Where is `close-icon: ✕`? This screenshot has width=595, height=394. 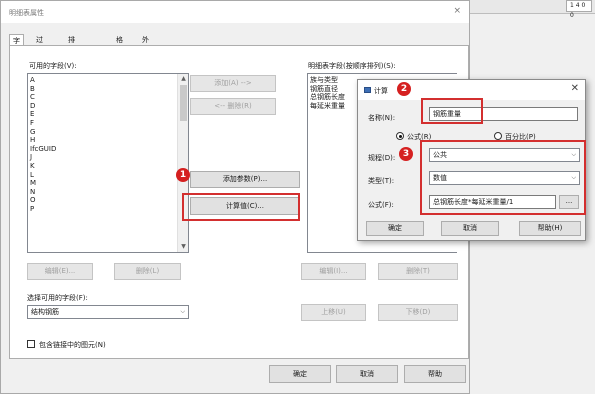 close-icon: ✕ is located at coordinates (575, 88).